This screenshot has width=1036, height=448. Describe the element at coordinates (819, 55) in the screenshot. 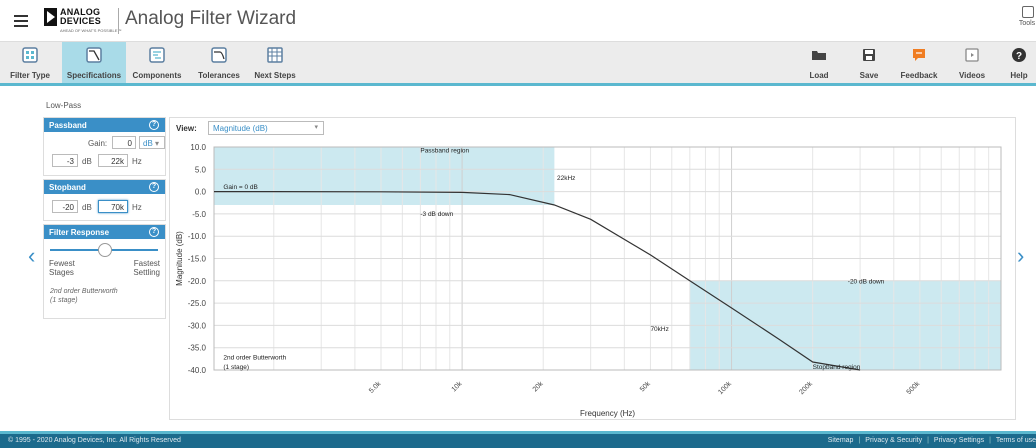

I see `folder-icon` at that location.